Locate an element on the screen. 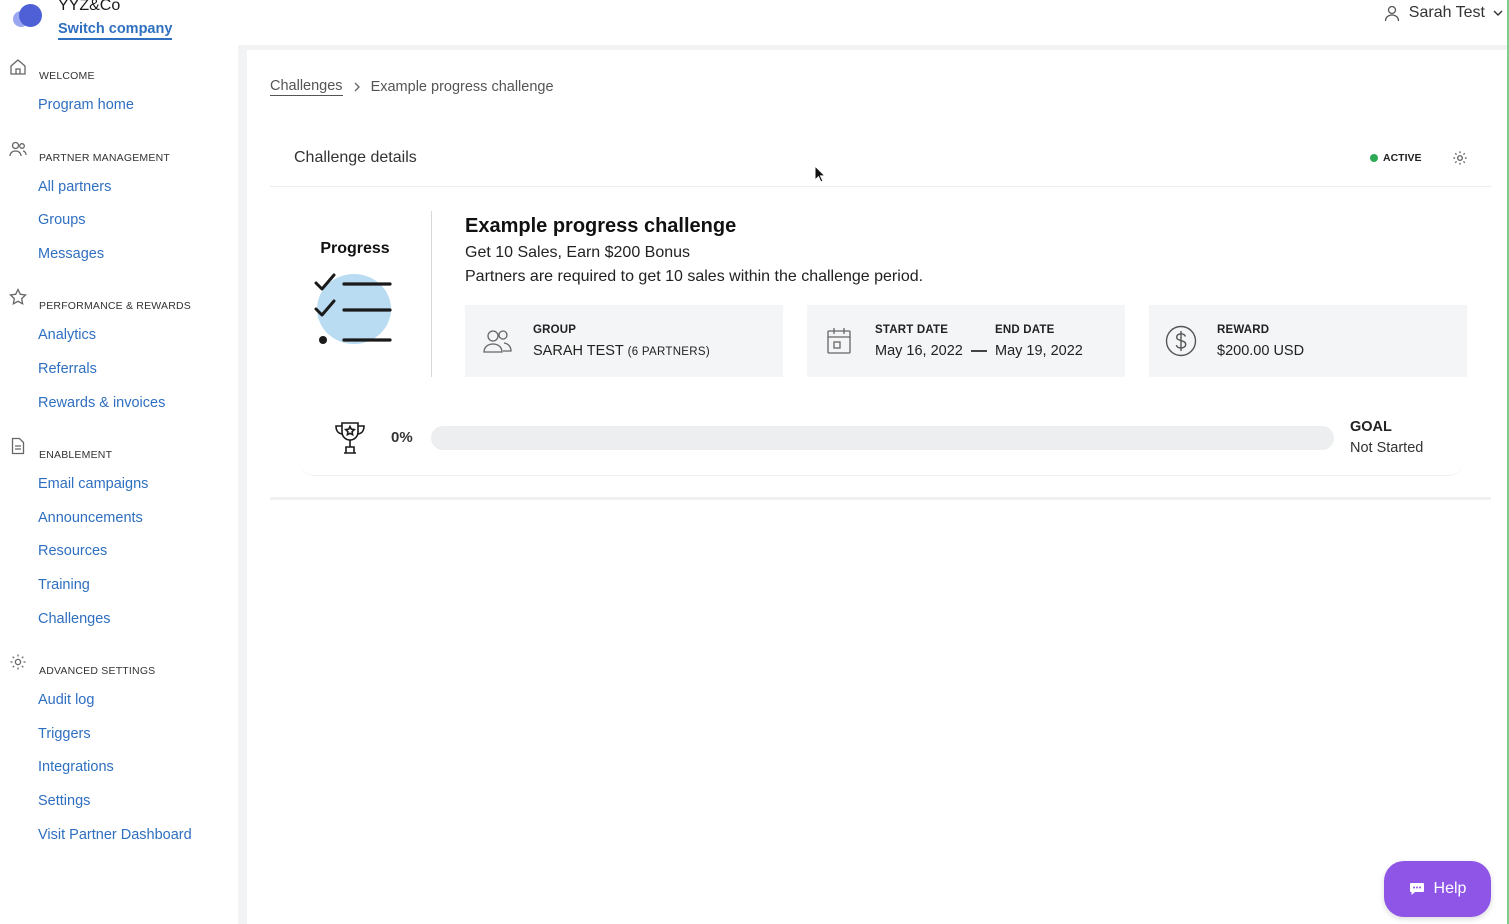 The height and width of the screenshot is (924, 1509). progress-row: 0% GOAL Not Started is located at coordinates (881, 439).